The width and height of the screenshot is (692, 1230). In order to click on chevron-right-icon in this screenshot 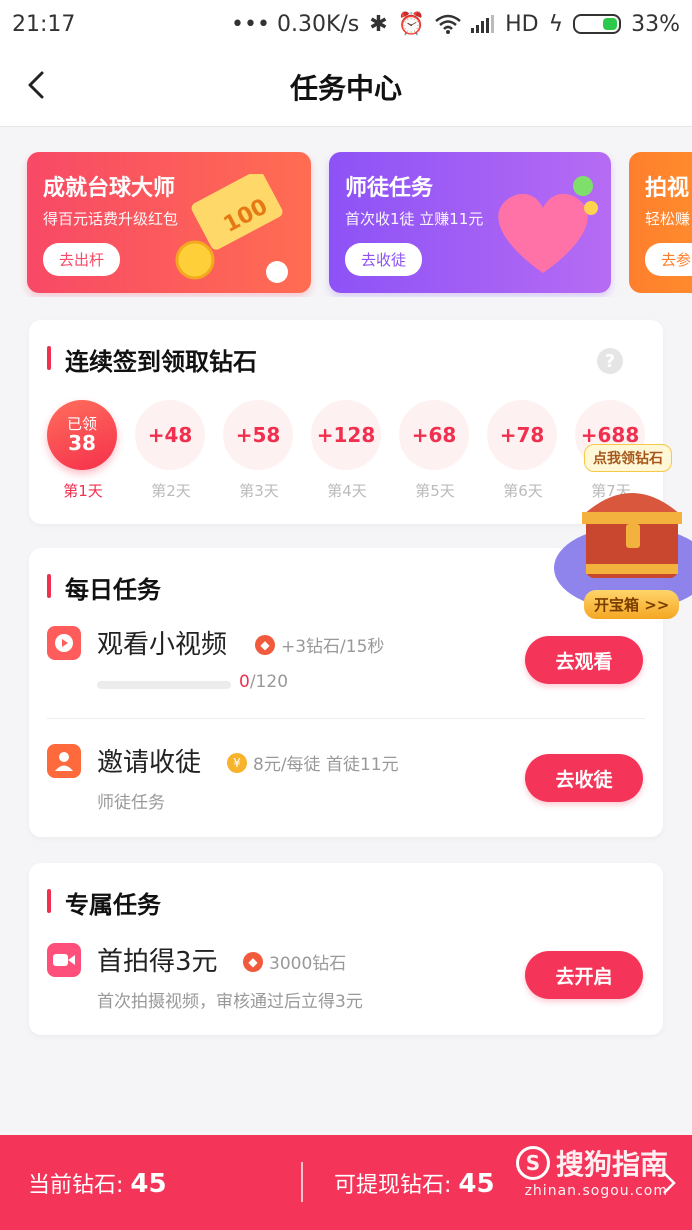, I will do `click(669, 1183)`.